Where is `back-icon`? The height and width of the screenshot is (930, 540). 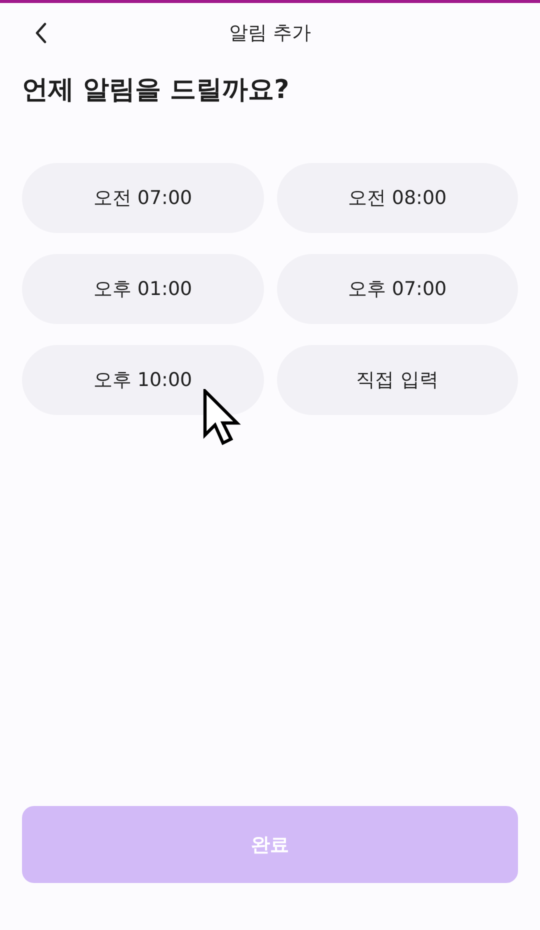 back-icon is located at coordinates (41, 33).